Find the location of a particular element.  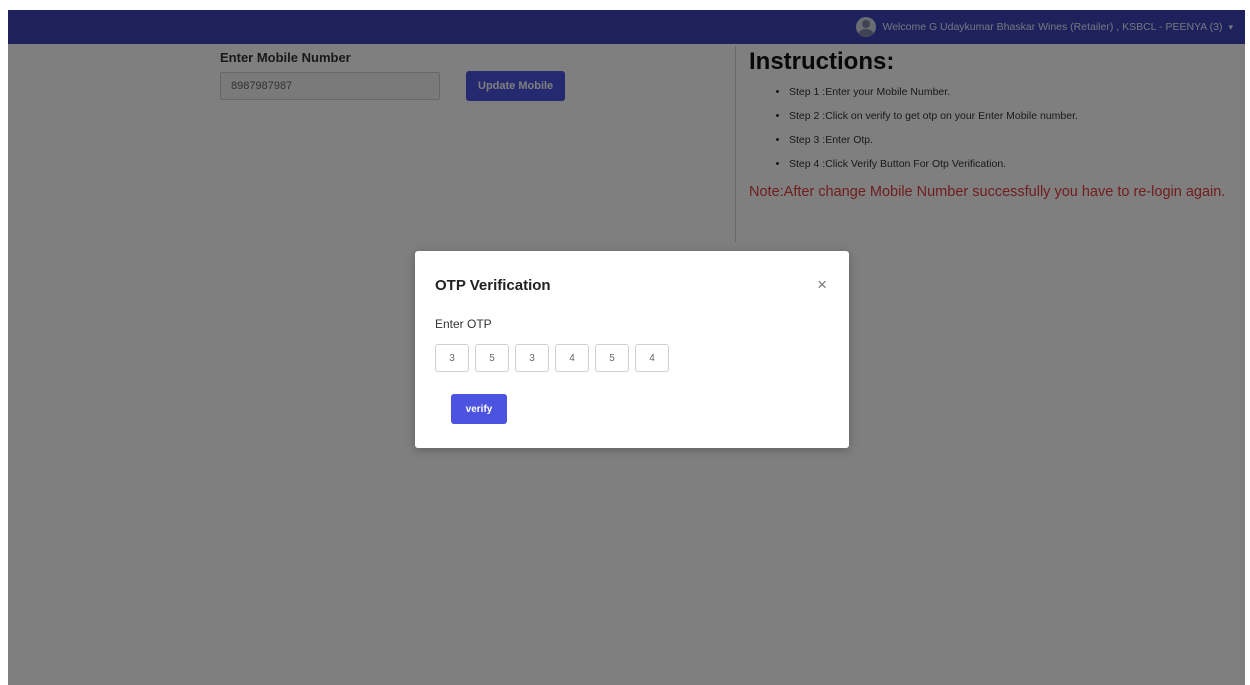

verify-button: verify is located at coordinates (479, 409).